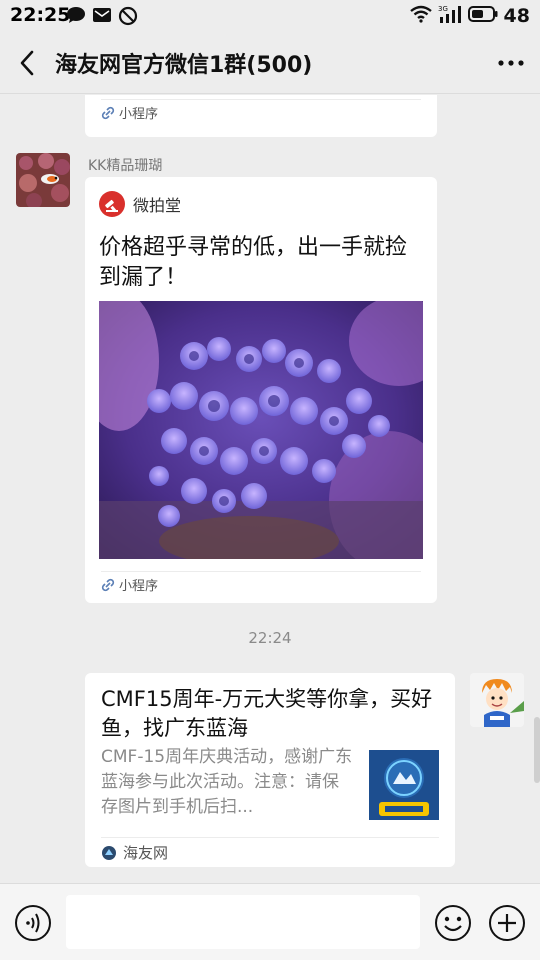 This screenshot has height=960, width=540. I want to click on link-thumbnail, so click(404, 785).